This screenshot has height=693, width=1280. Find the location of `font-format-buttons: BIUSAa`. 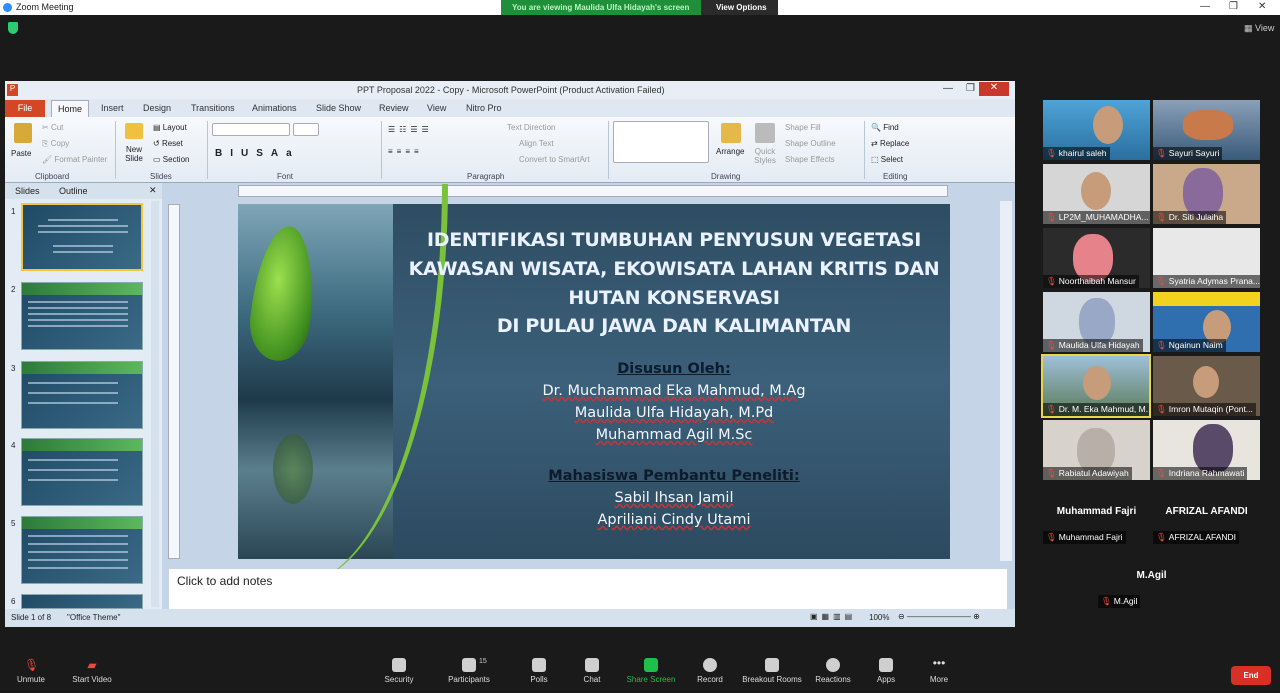

font-format-buttons: BIUSAa is located at coordinates (257, 153).